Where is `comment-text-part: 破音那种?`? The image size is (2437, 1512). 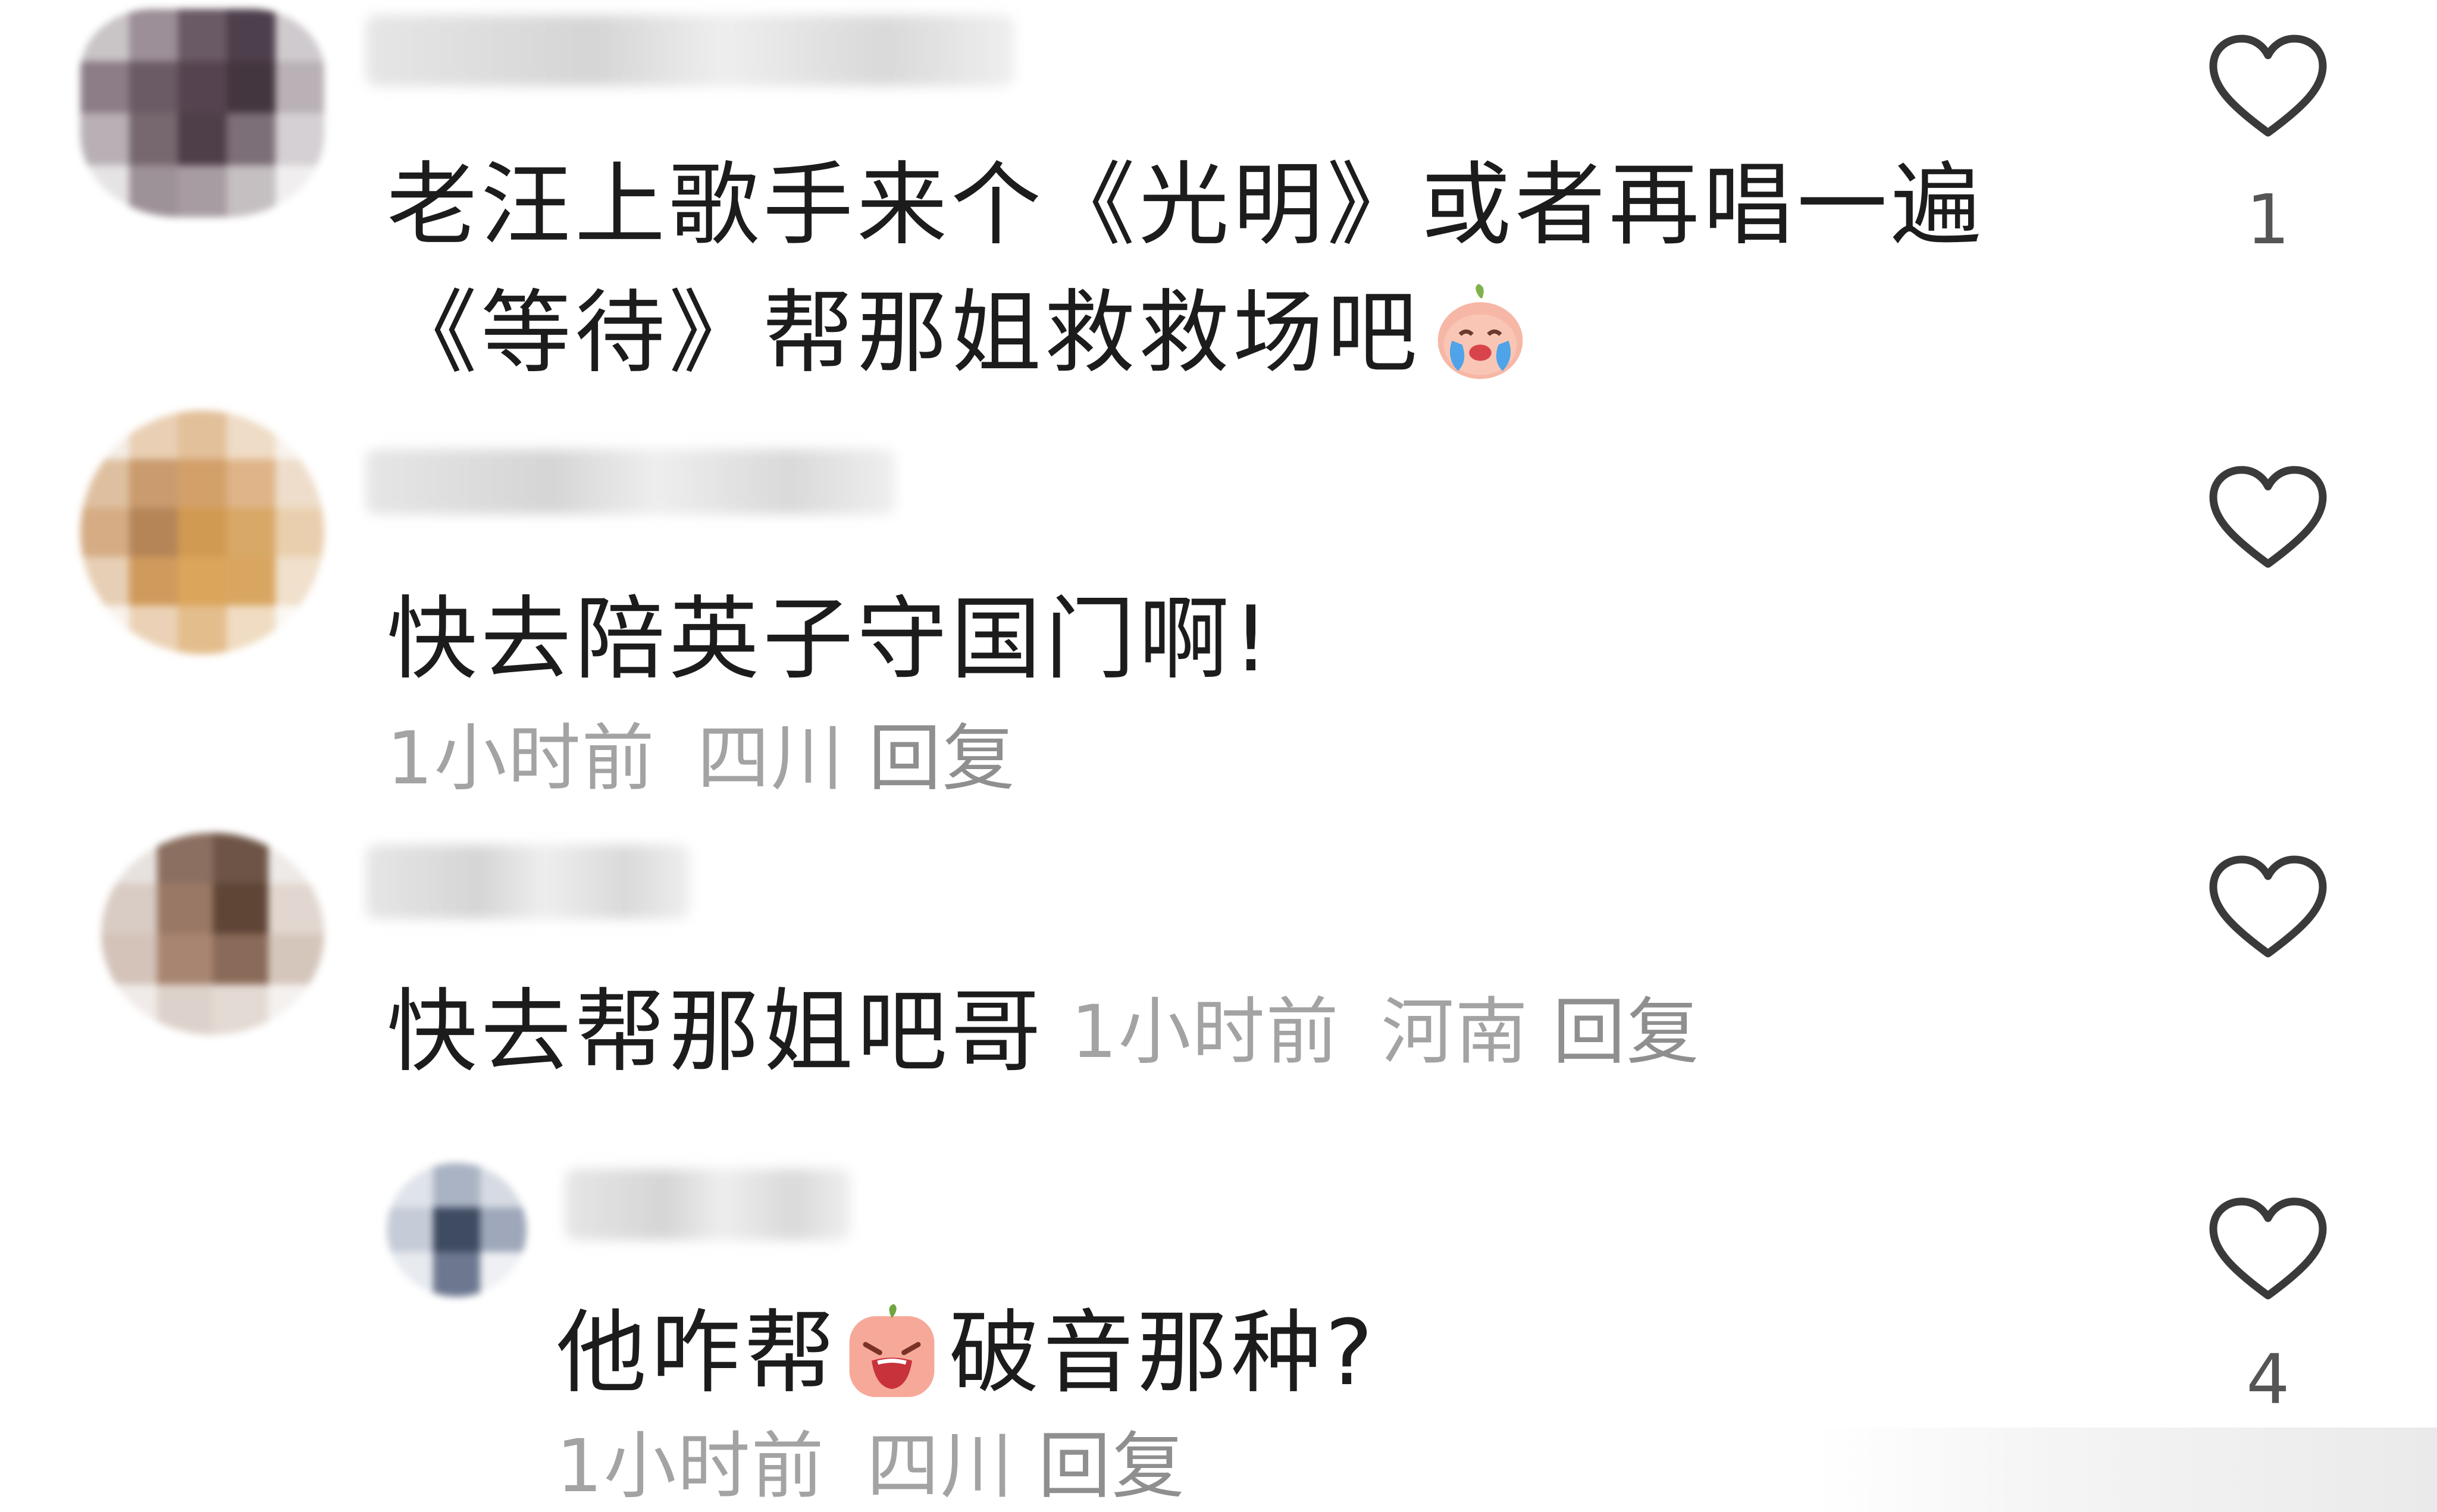 comment-text-part: 破音那种? is located at coordinates (1163, 1353).